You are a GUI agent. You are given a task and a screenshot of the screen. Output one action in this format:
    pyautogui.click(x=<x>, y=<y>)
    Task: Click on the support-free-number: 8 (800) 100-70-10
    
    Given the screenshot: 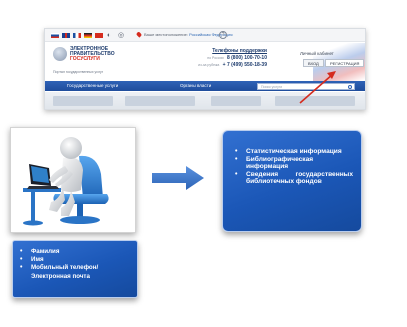 What is the action you would take?
    pyautogui.click(x=246, y=58)
    